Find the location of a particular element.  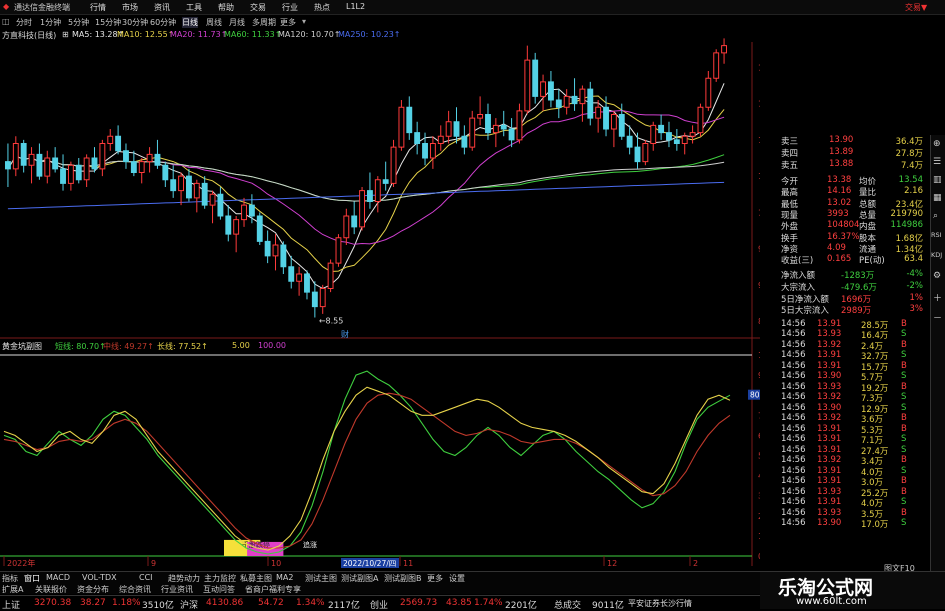

tick-row-cell: 13.90 is located at coordinates (829, 407).